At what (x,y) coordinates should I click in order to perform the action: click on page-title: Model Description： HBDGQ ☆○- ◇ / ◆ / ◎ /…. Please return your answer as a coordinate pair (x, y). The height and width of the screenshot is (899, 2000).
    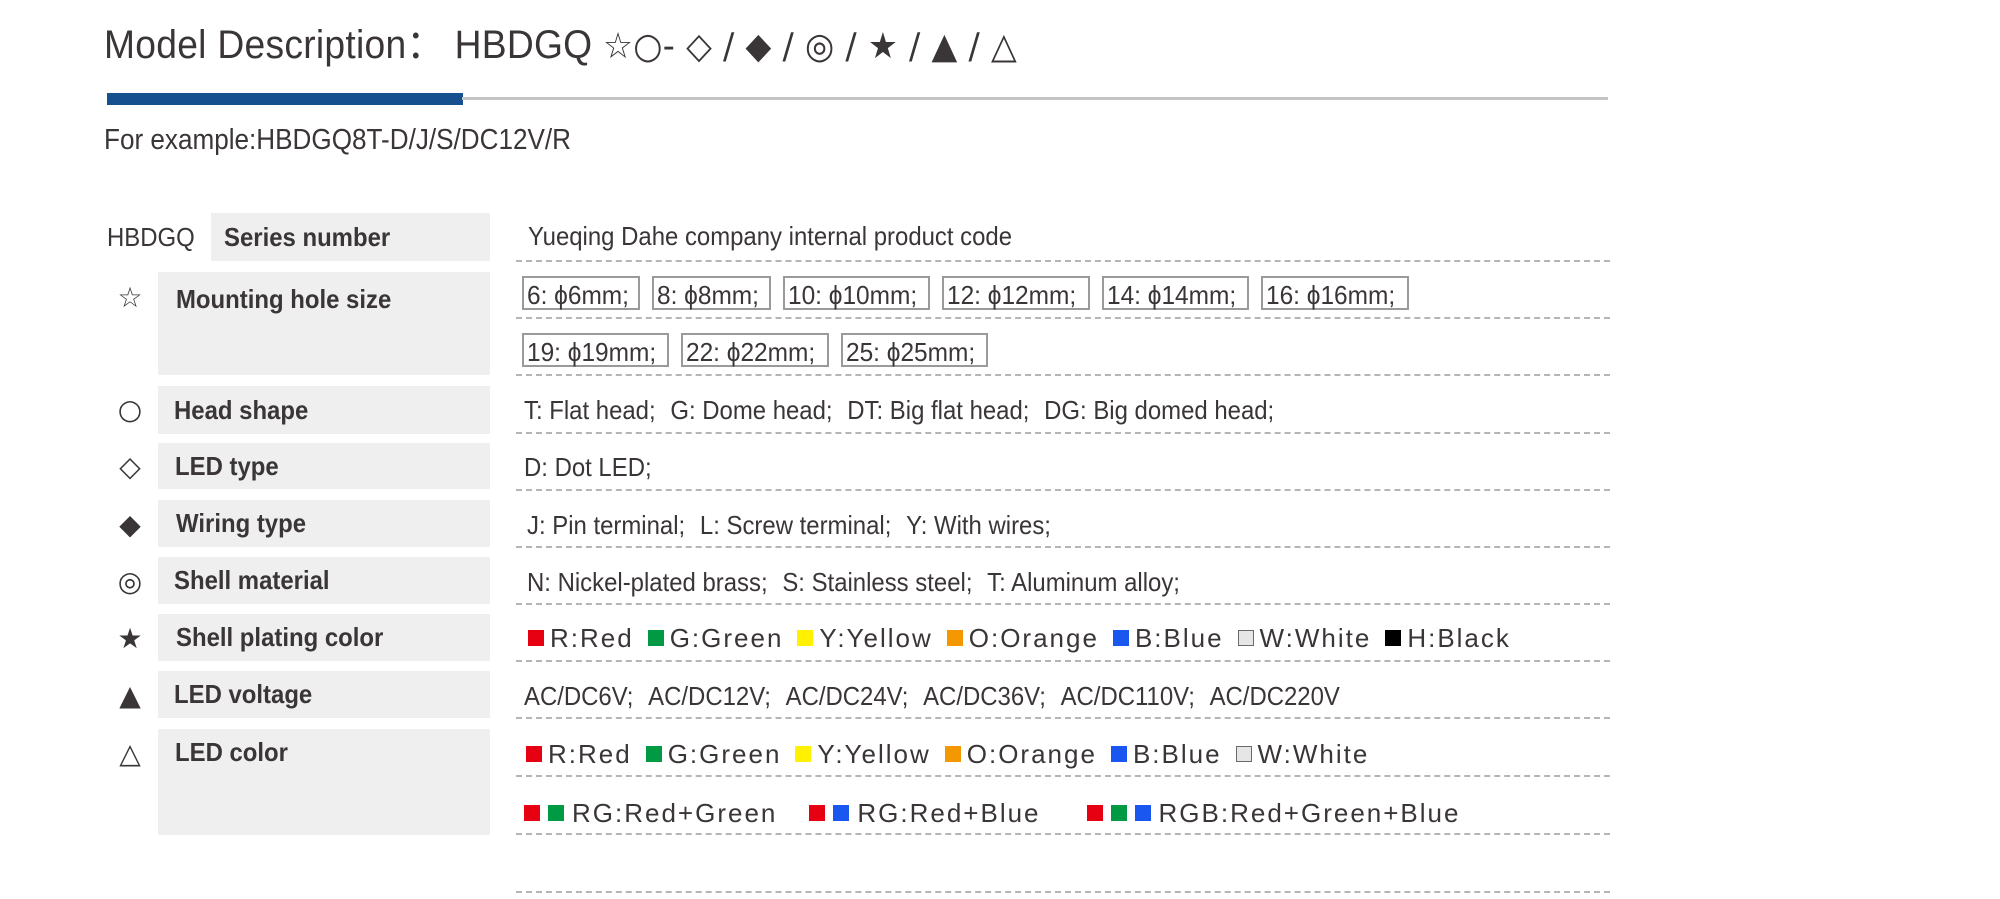
    Looking at the image, I should click on (560, 46).